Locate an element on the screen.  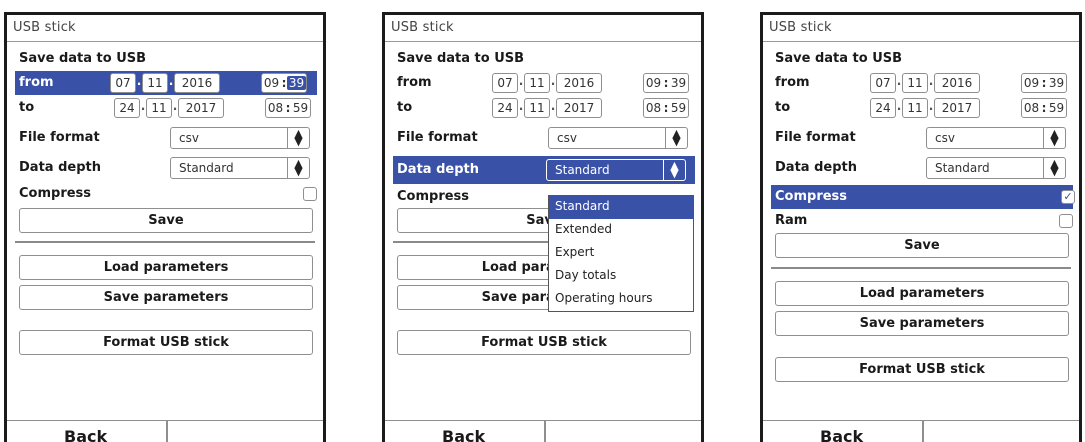
compress-checkbox is located at coordinates (310, 194).